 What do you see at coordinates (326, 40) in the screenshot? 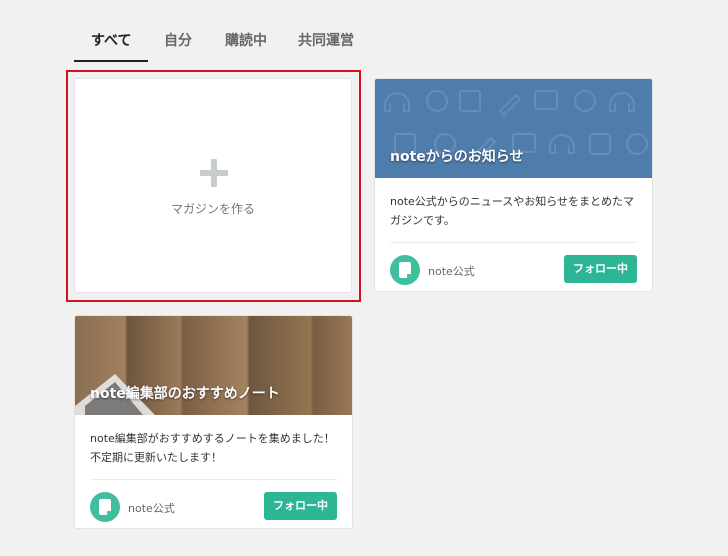
I see `tab-co-managed: 共同運営` at bounding box center [326, 40].